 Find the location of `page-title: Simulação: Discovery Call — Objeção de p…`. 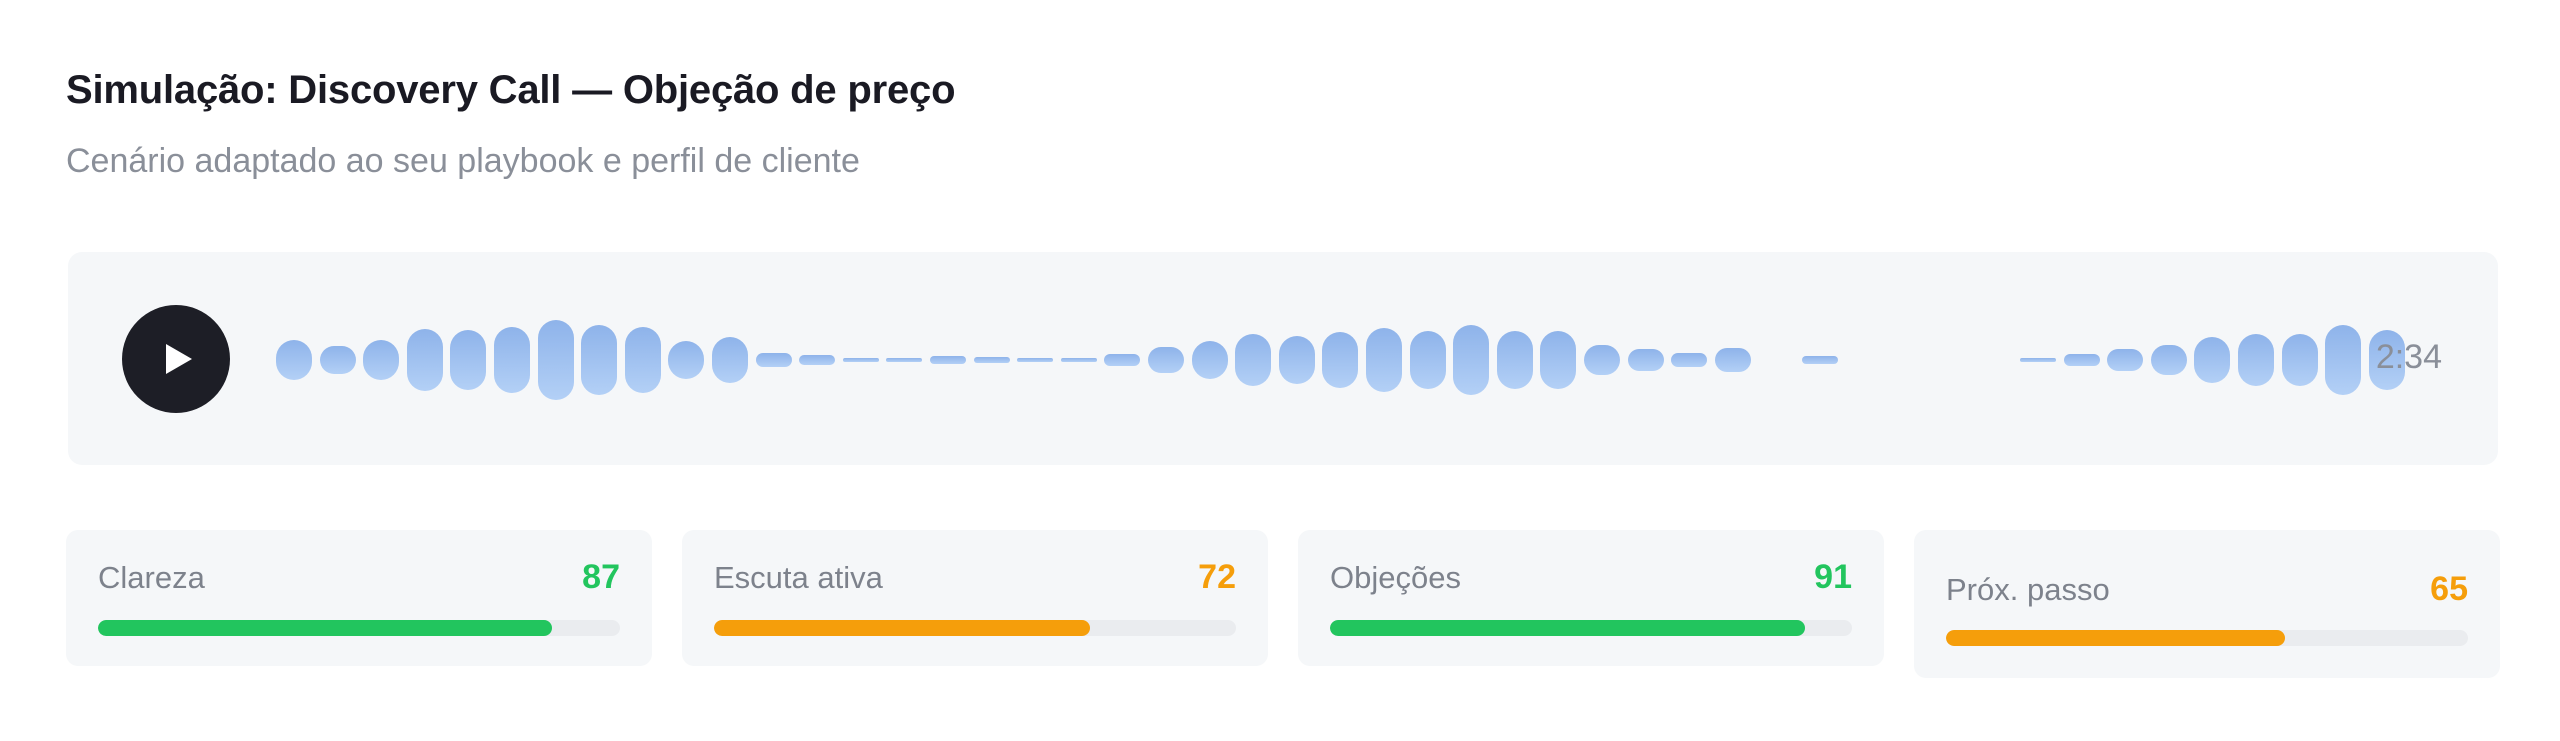

page-title: Simulação: Discovery Call — Objeção de p… is located at coordinates (511, 90).